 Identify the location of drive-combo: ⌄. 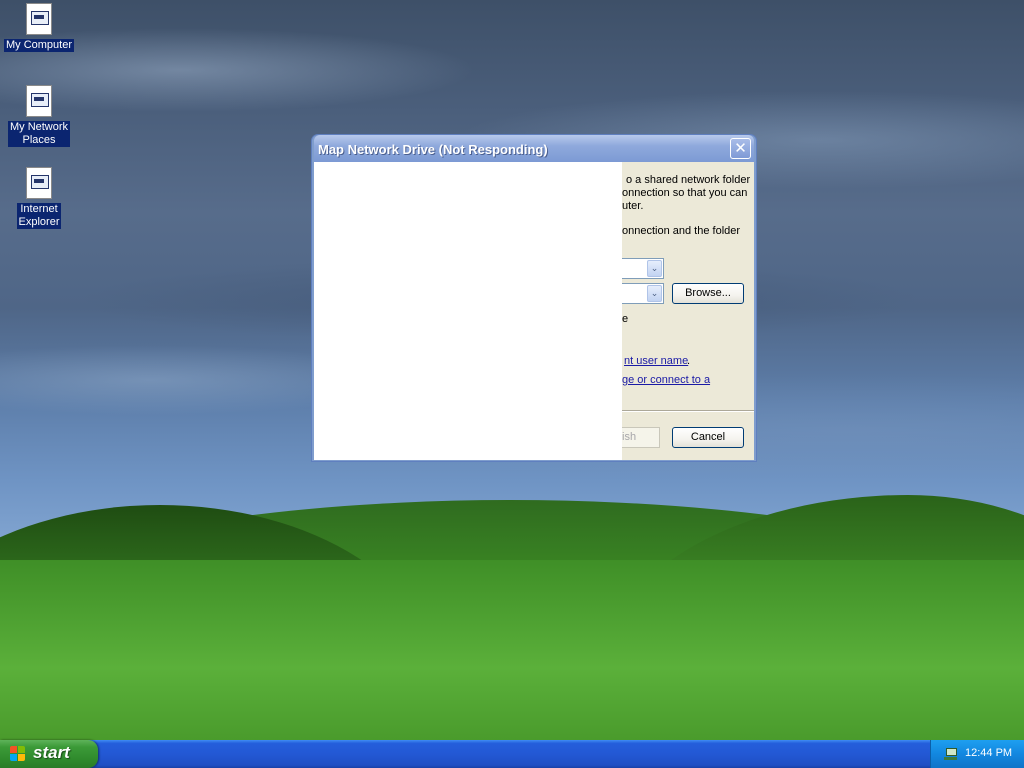
(643, 268).